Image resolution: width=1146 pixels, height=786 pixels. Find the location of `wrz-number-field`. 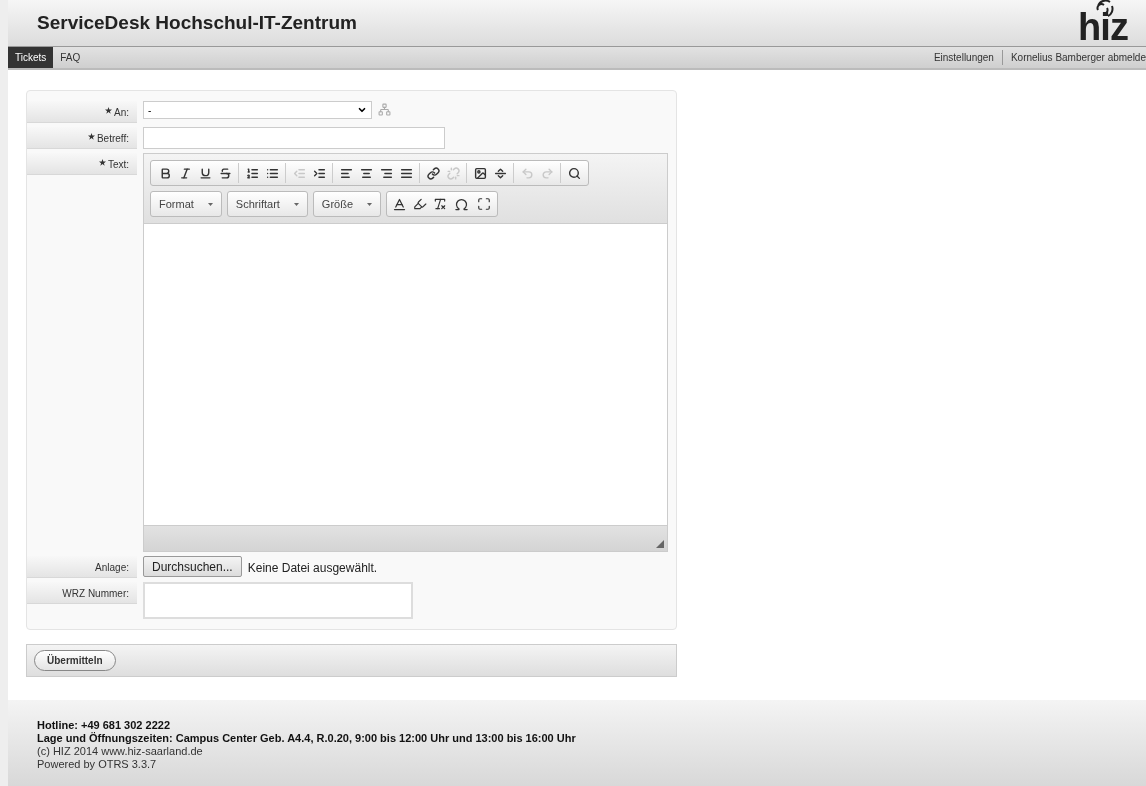

wrz-number-field is located at coordinates (278, 600).